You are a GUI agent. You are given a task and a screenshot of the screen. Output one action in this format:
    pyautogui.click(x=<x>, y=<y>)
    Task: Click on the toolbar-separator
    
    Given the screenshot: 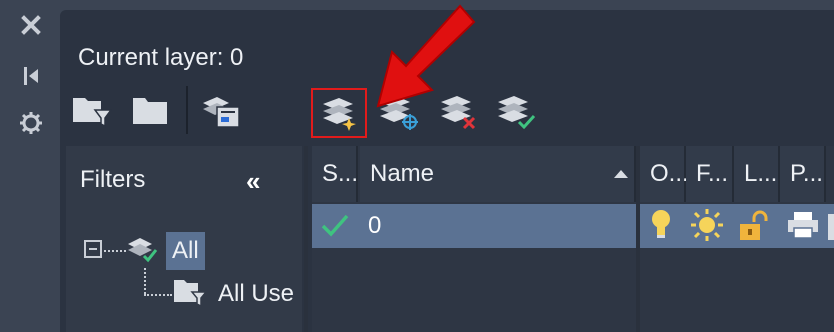 What is the action you would take?
    pyautogui.click(x=187, y=110)
    